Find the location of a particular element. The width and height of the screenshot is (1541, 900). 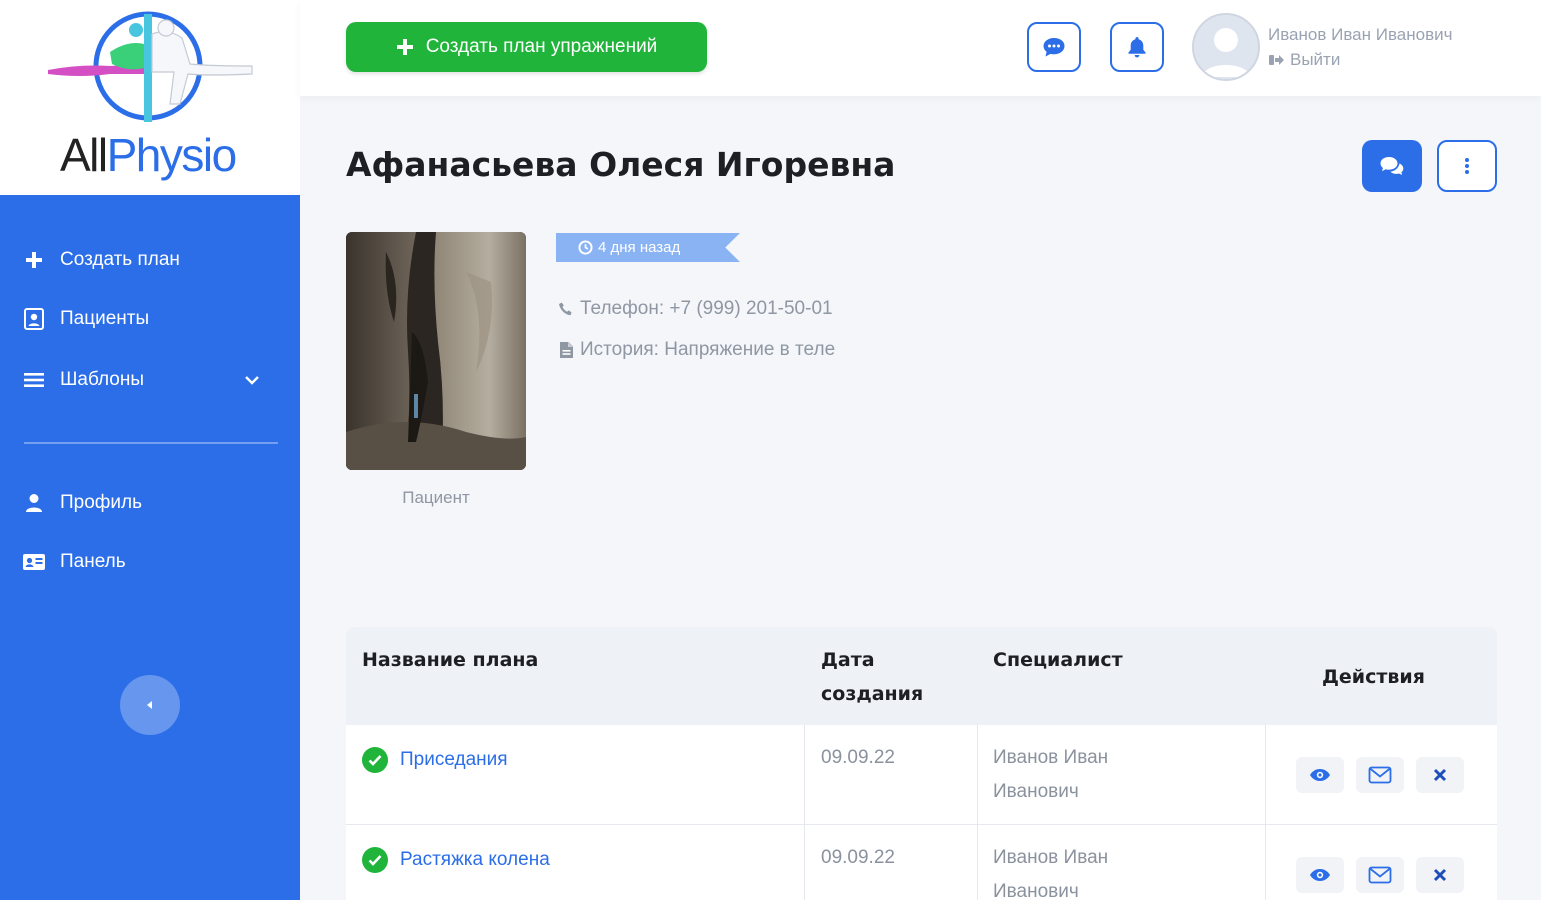

brand-name-all: All is located at coordinates (84, 155).